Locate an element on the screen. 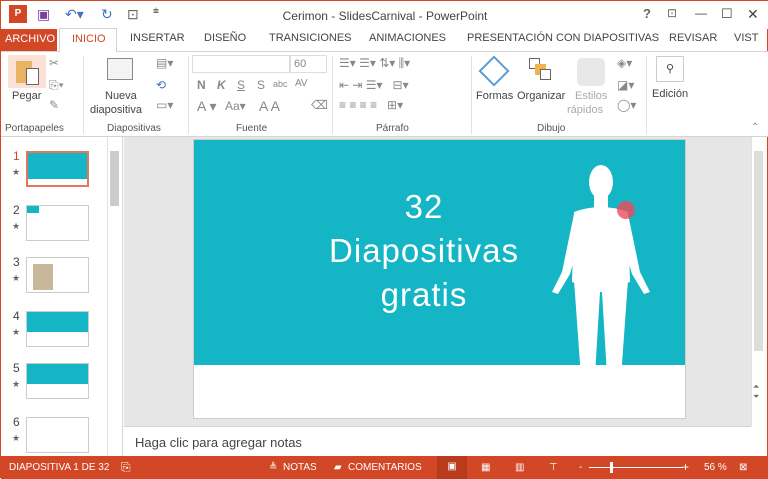  collapse-ribbon-icon: ⌃ is located at coordinates (755, 127).